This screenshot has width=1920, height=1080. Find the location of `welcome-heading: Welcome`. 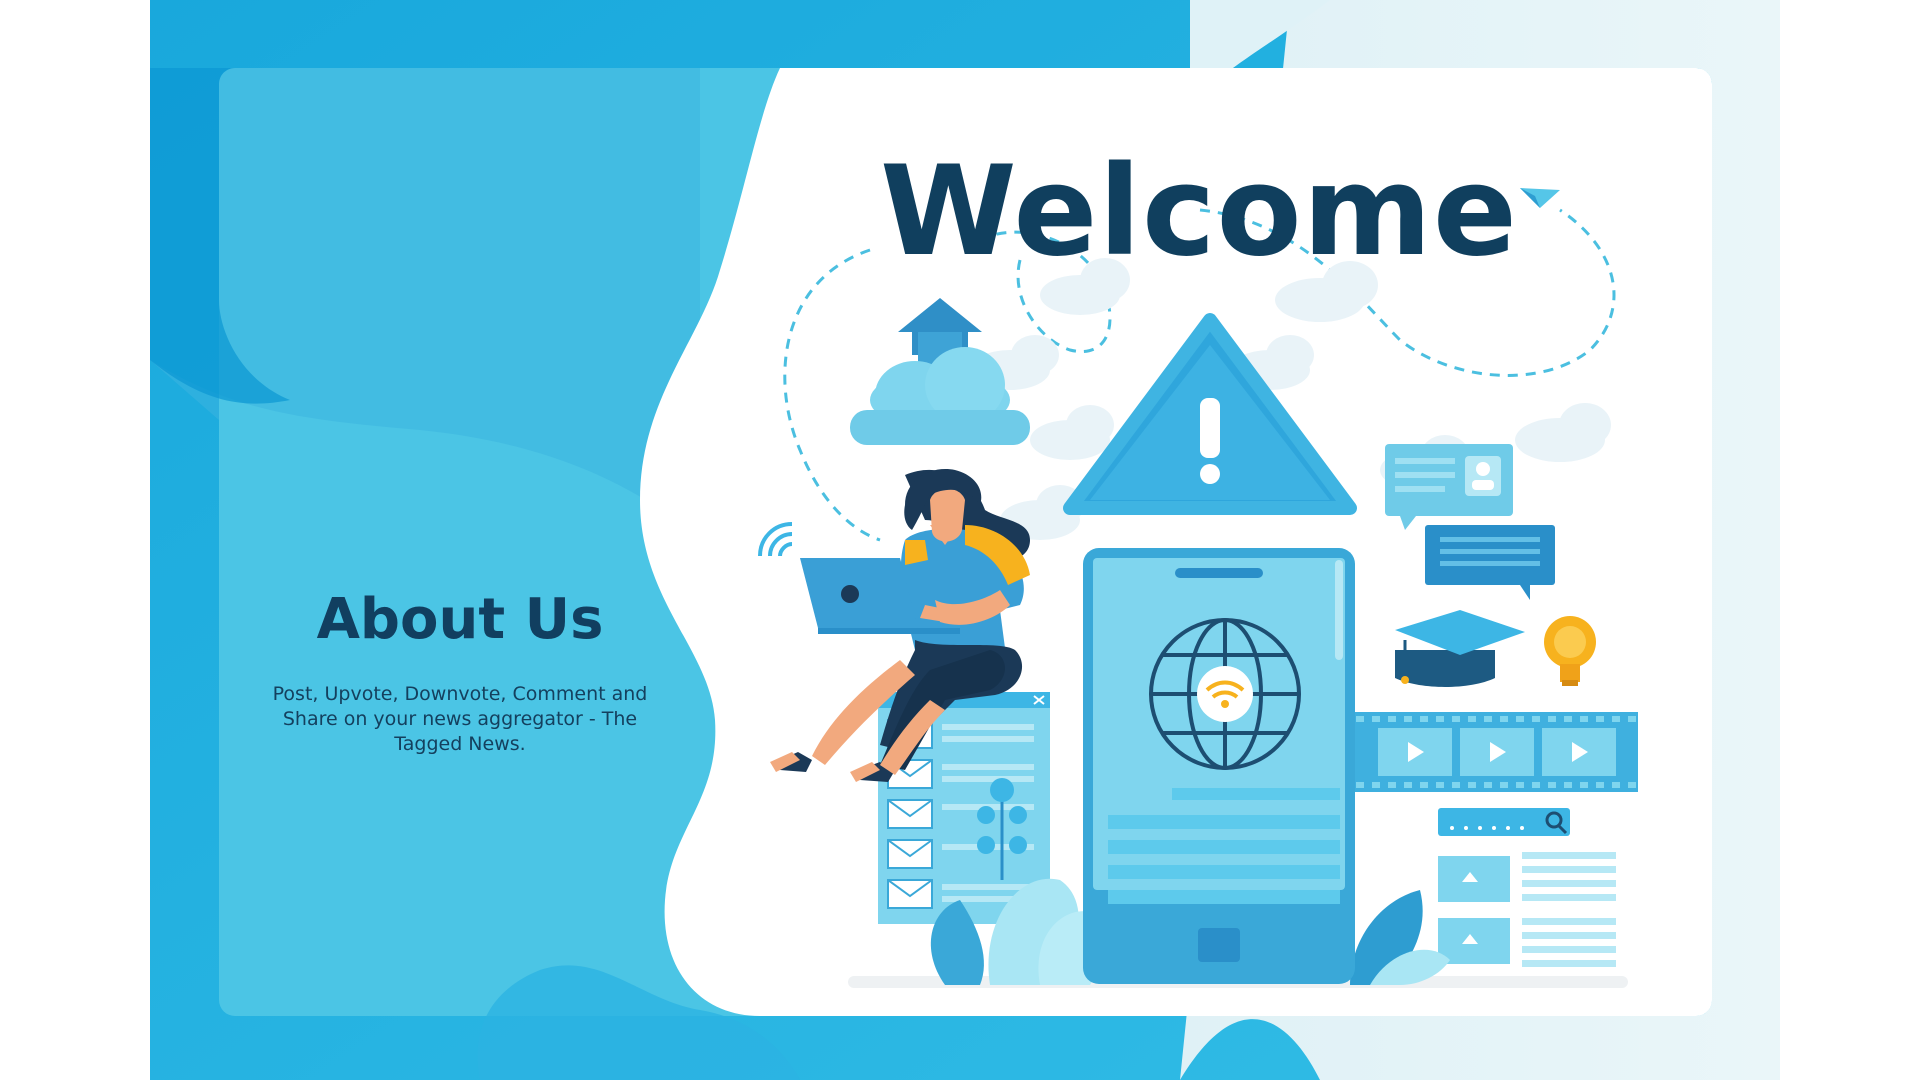

welcome-heading: Welcome is located at coordinates (1199, 212).